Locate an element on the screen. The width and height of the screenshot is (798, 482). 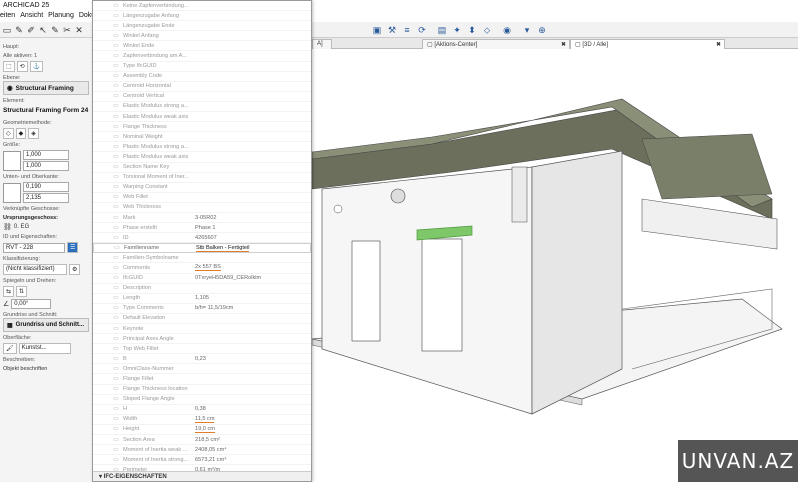
property-row: ▭ ID 4265607 is located at coordinates (202, 238).